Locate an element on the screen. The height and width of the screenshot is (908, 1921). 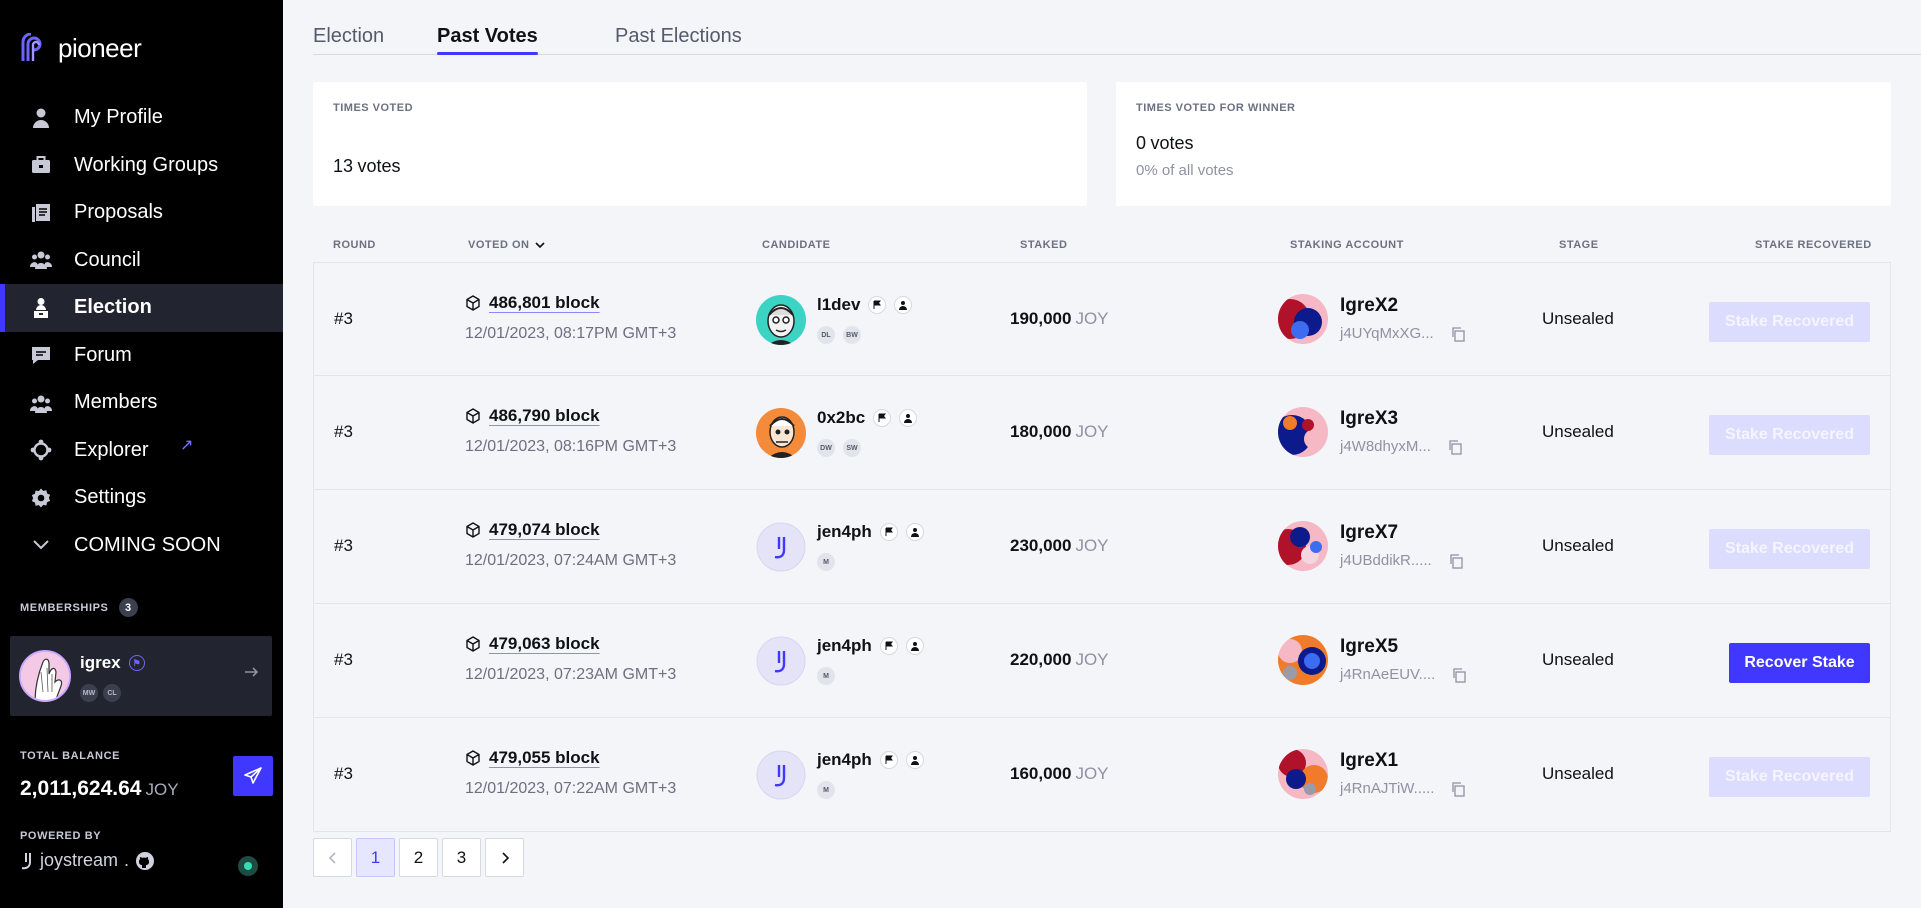
column-round: ROUND is located at coordinates (354, 245).